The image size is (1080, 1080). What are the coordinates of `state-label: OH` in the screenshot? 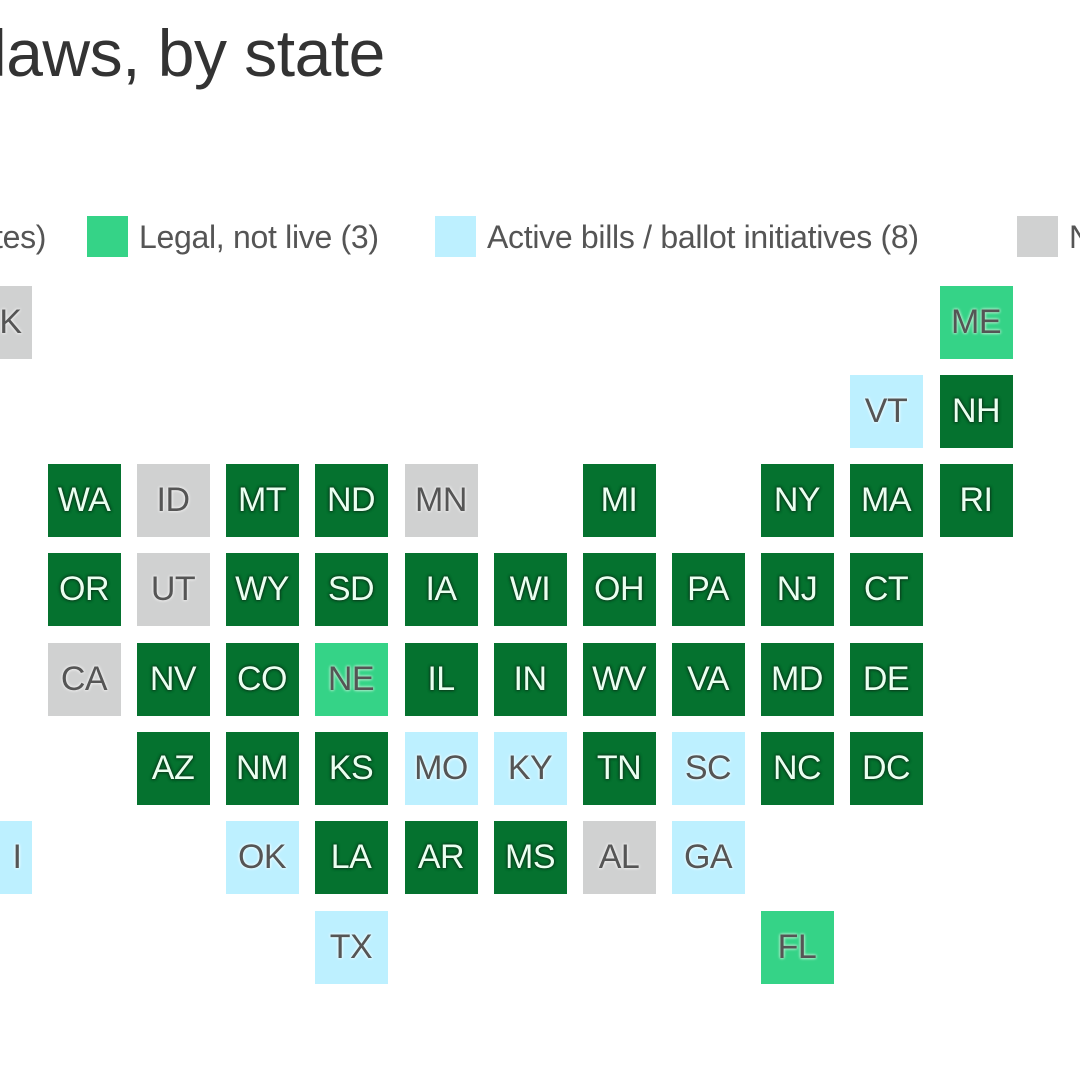 It's located at (619, 589).